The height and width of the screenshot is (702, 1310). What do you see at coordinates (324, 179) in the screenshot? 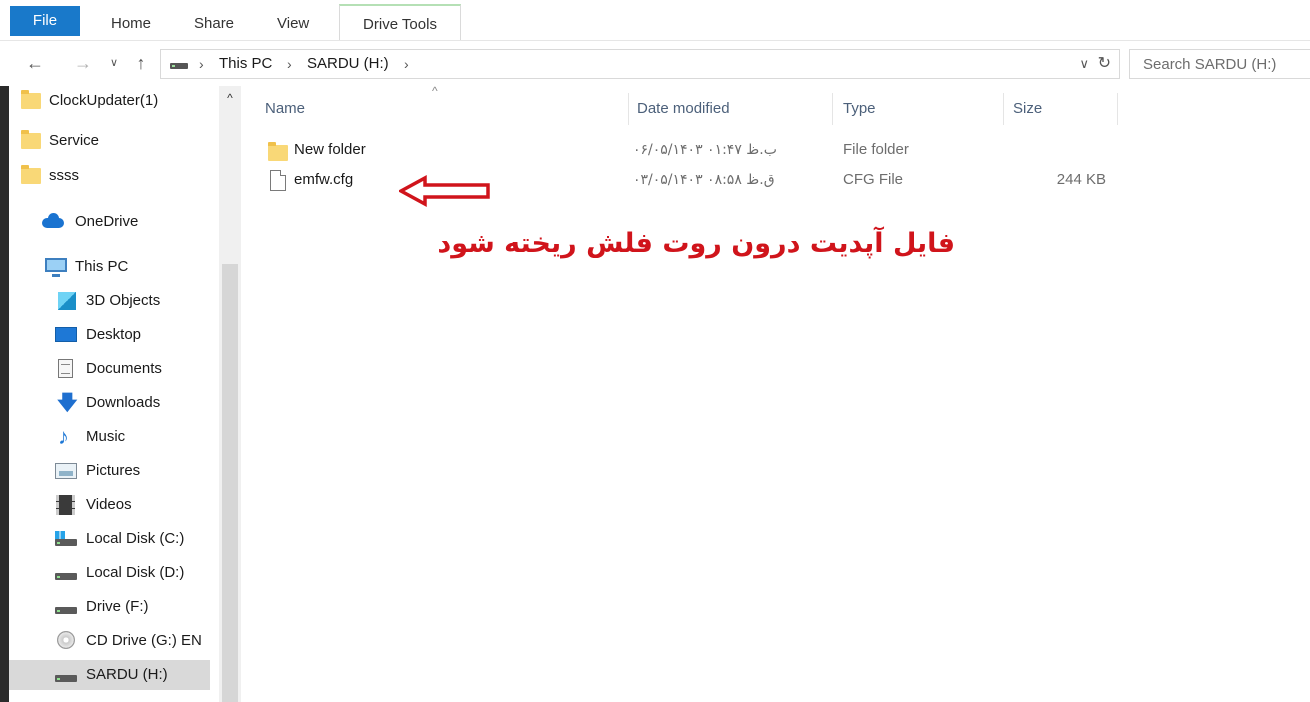
I see `file-name: emfw.cfg` at bounding box center [324, 179].